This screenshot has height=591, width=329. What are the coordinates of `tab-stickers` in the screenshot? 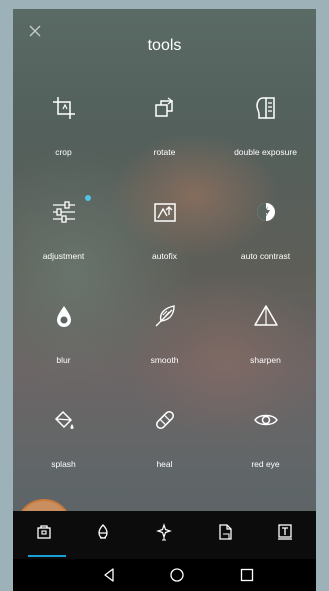 It's located at (225, 535).